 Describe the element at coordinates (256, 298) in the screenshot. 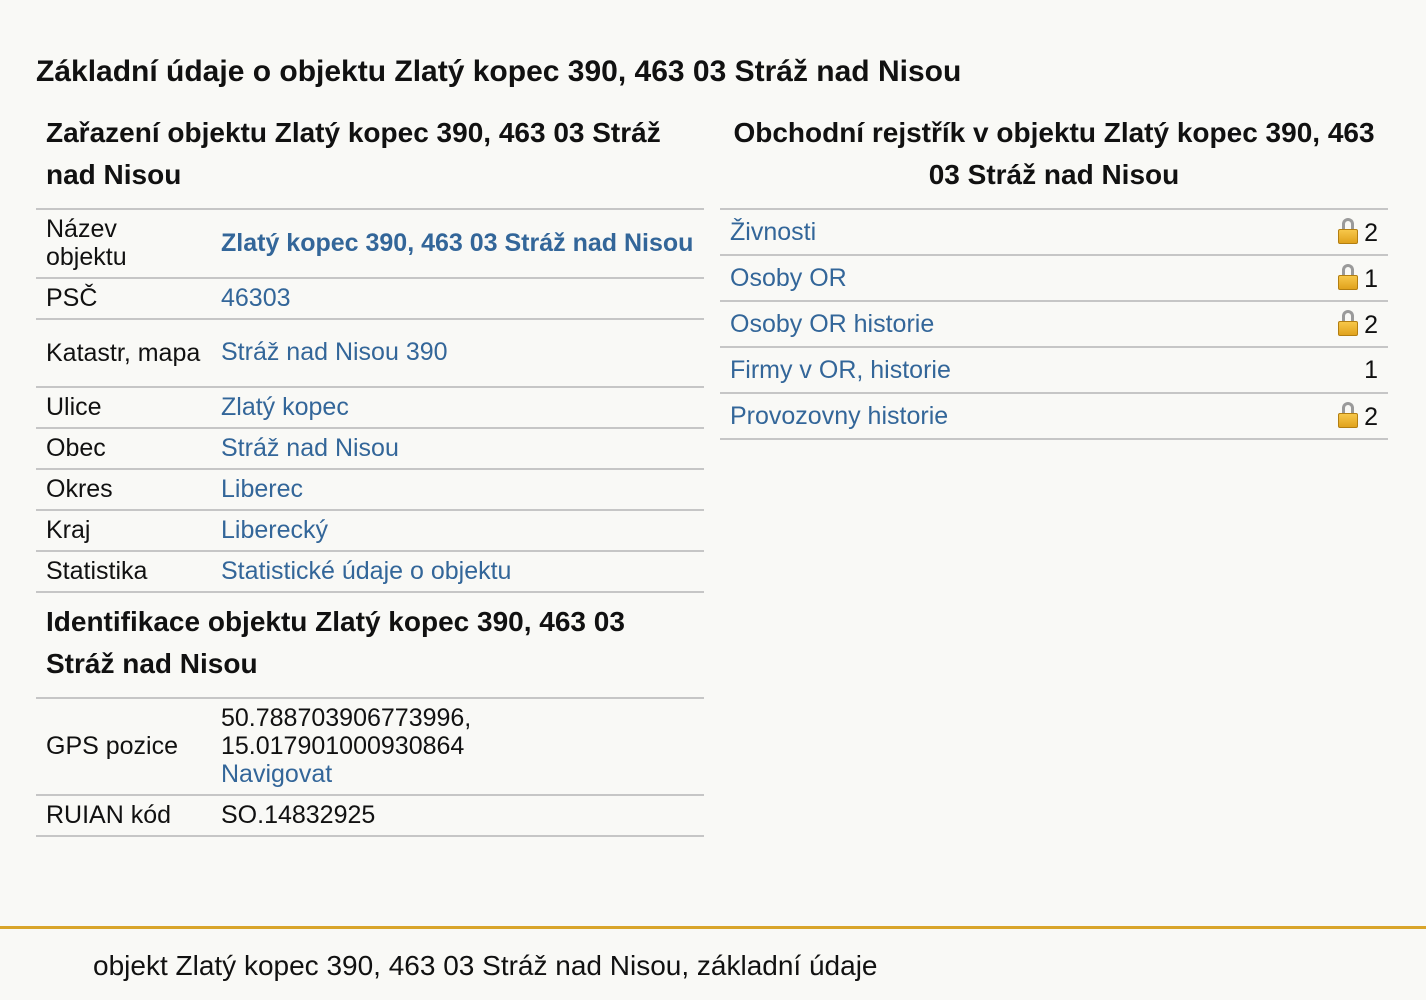

I see `psc-link: 46303` at that location.